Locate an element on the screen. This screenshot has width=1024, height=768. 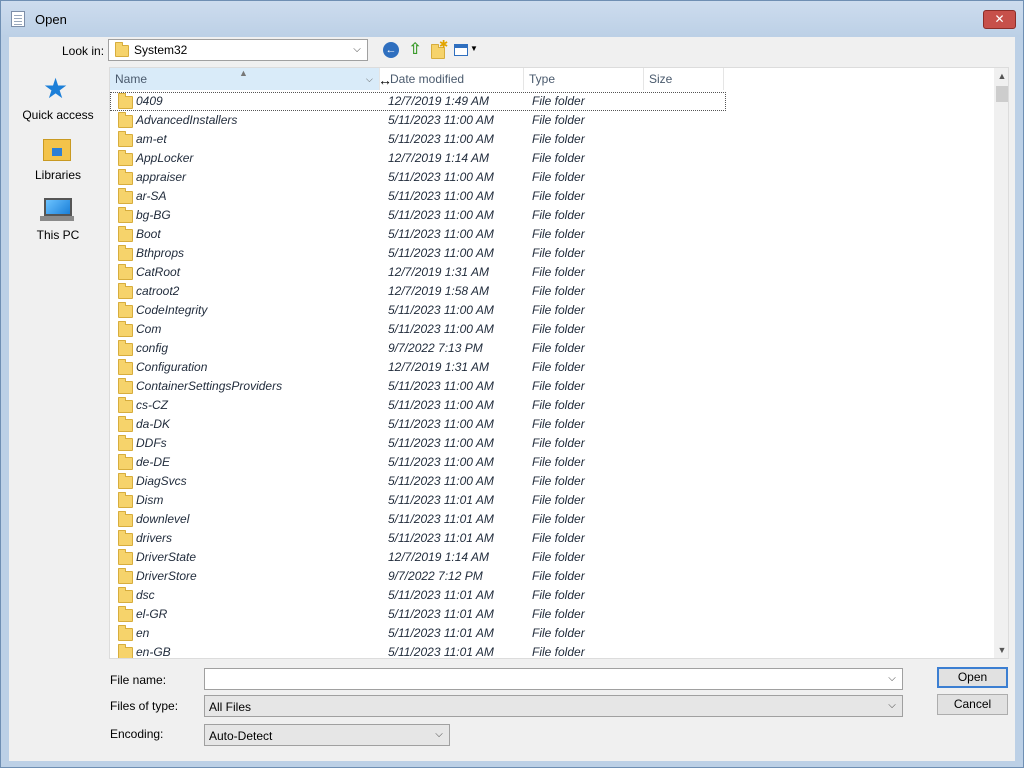
file-name-input: ⌵ is located at coordinates (553, 679).